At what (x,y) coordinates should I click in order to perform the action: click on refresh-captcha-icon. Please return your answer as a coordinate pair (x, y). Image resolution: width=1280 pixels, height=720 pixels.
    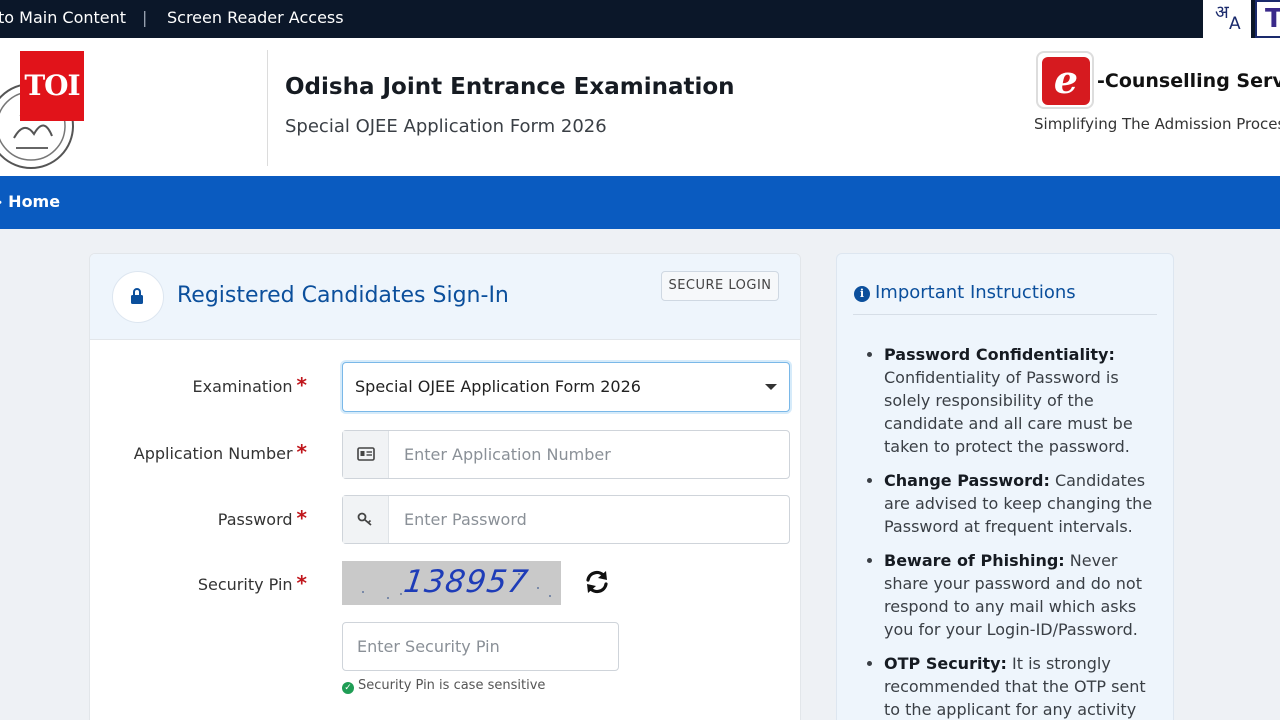
    Looking at the image, I should click on (597, 582).